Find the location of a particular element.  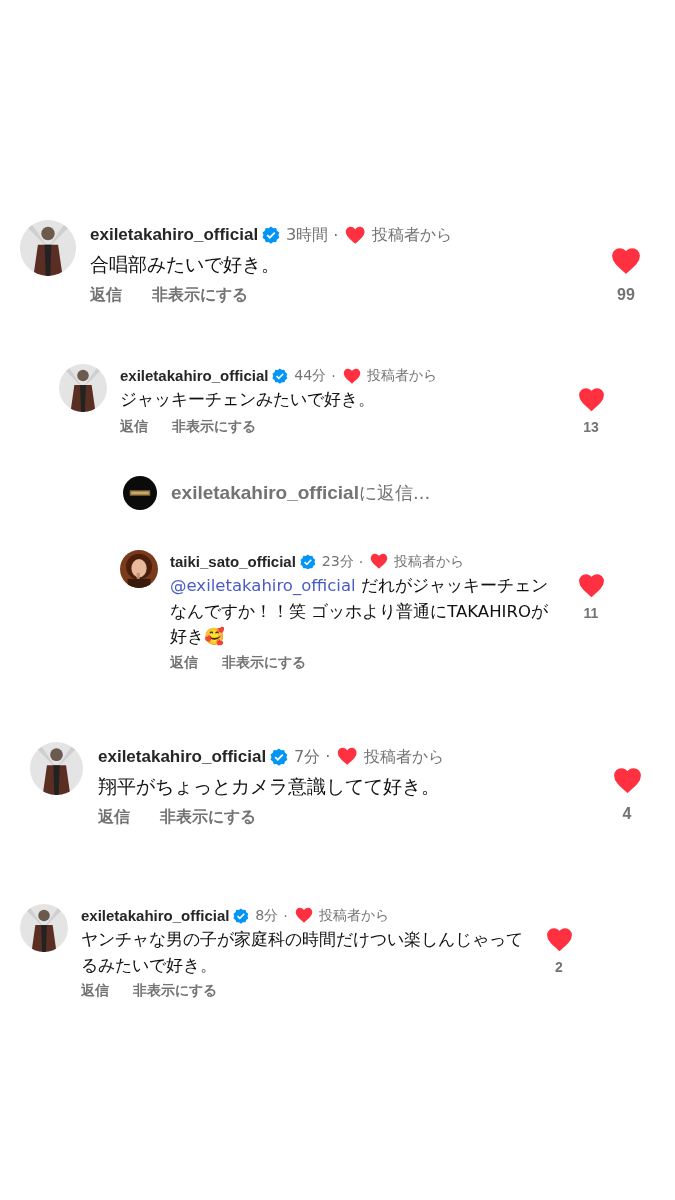

comment-text: ヤンチャな男の子が家庭科の時間だけつい楽しんじゃってるみたいで好き。 is located at coordinates (302, 953).